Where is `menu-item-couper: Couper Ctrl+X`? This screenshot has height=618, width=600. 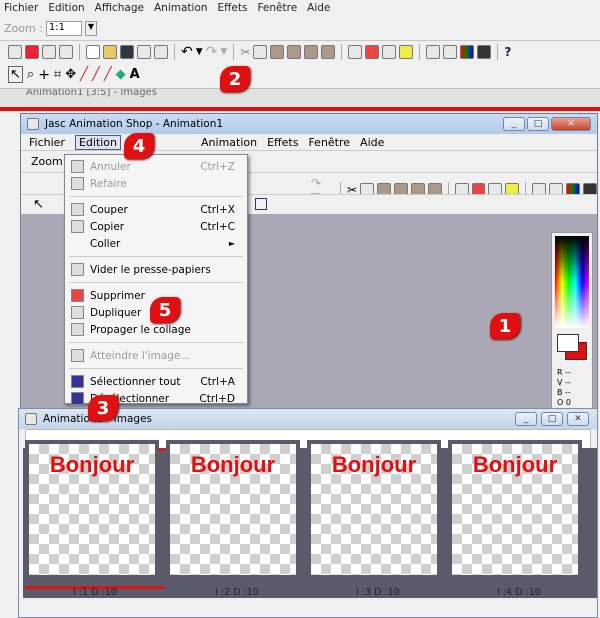
menu-item-couper: Couper Ctrl+X is located at coordinates (156, 209).